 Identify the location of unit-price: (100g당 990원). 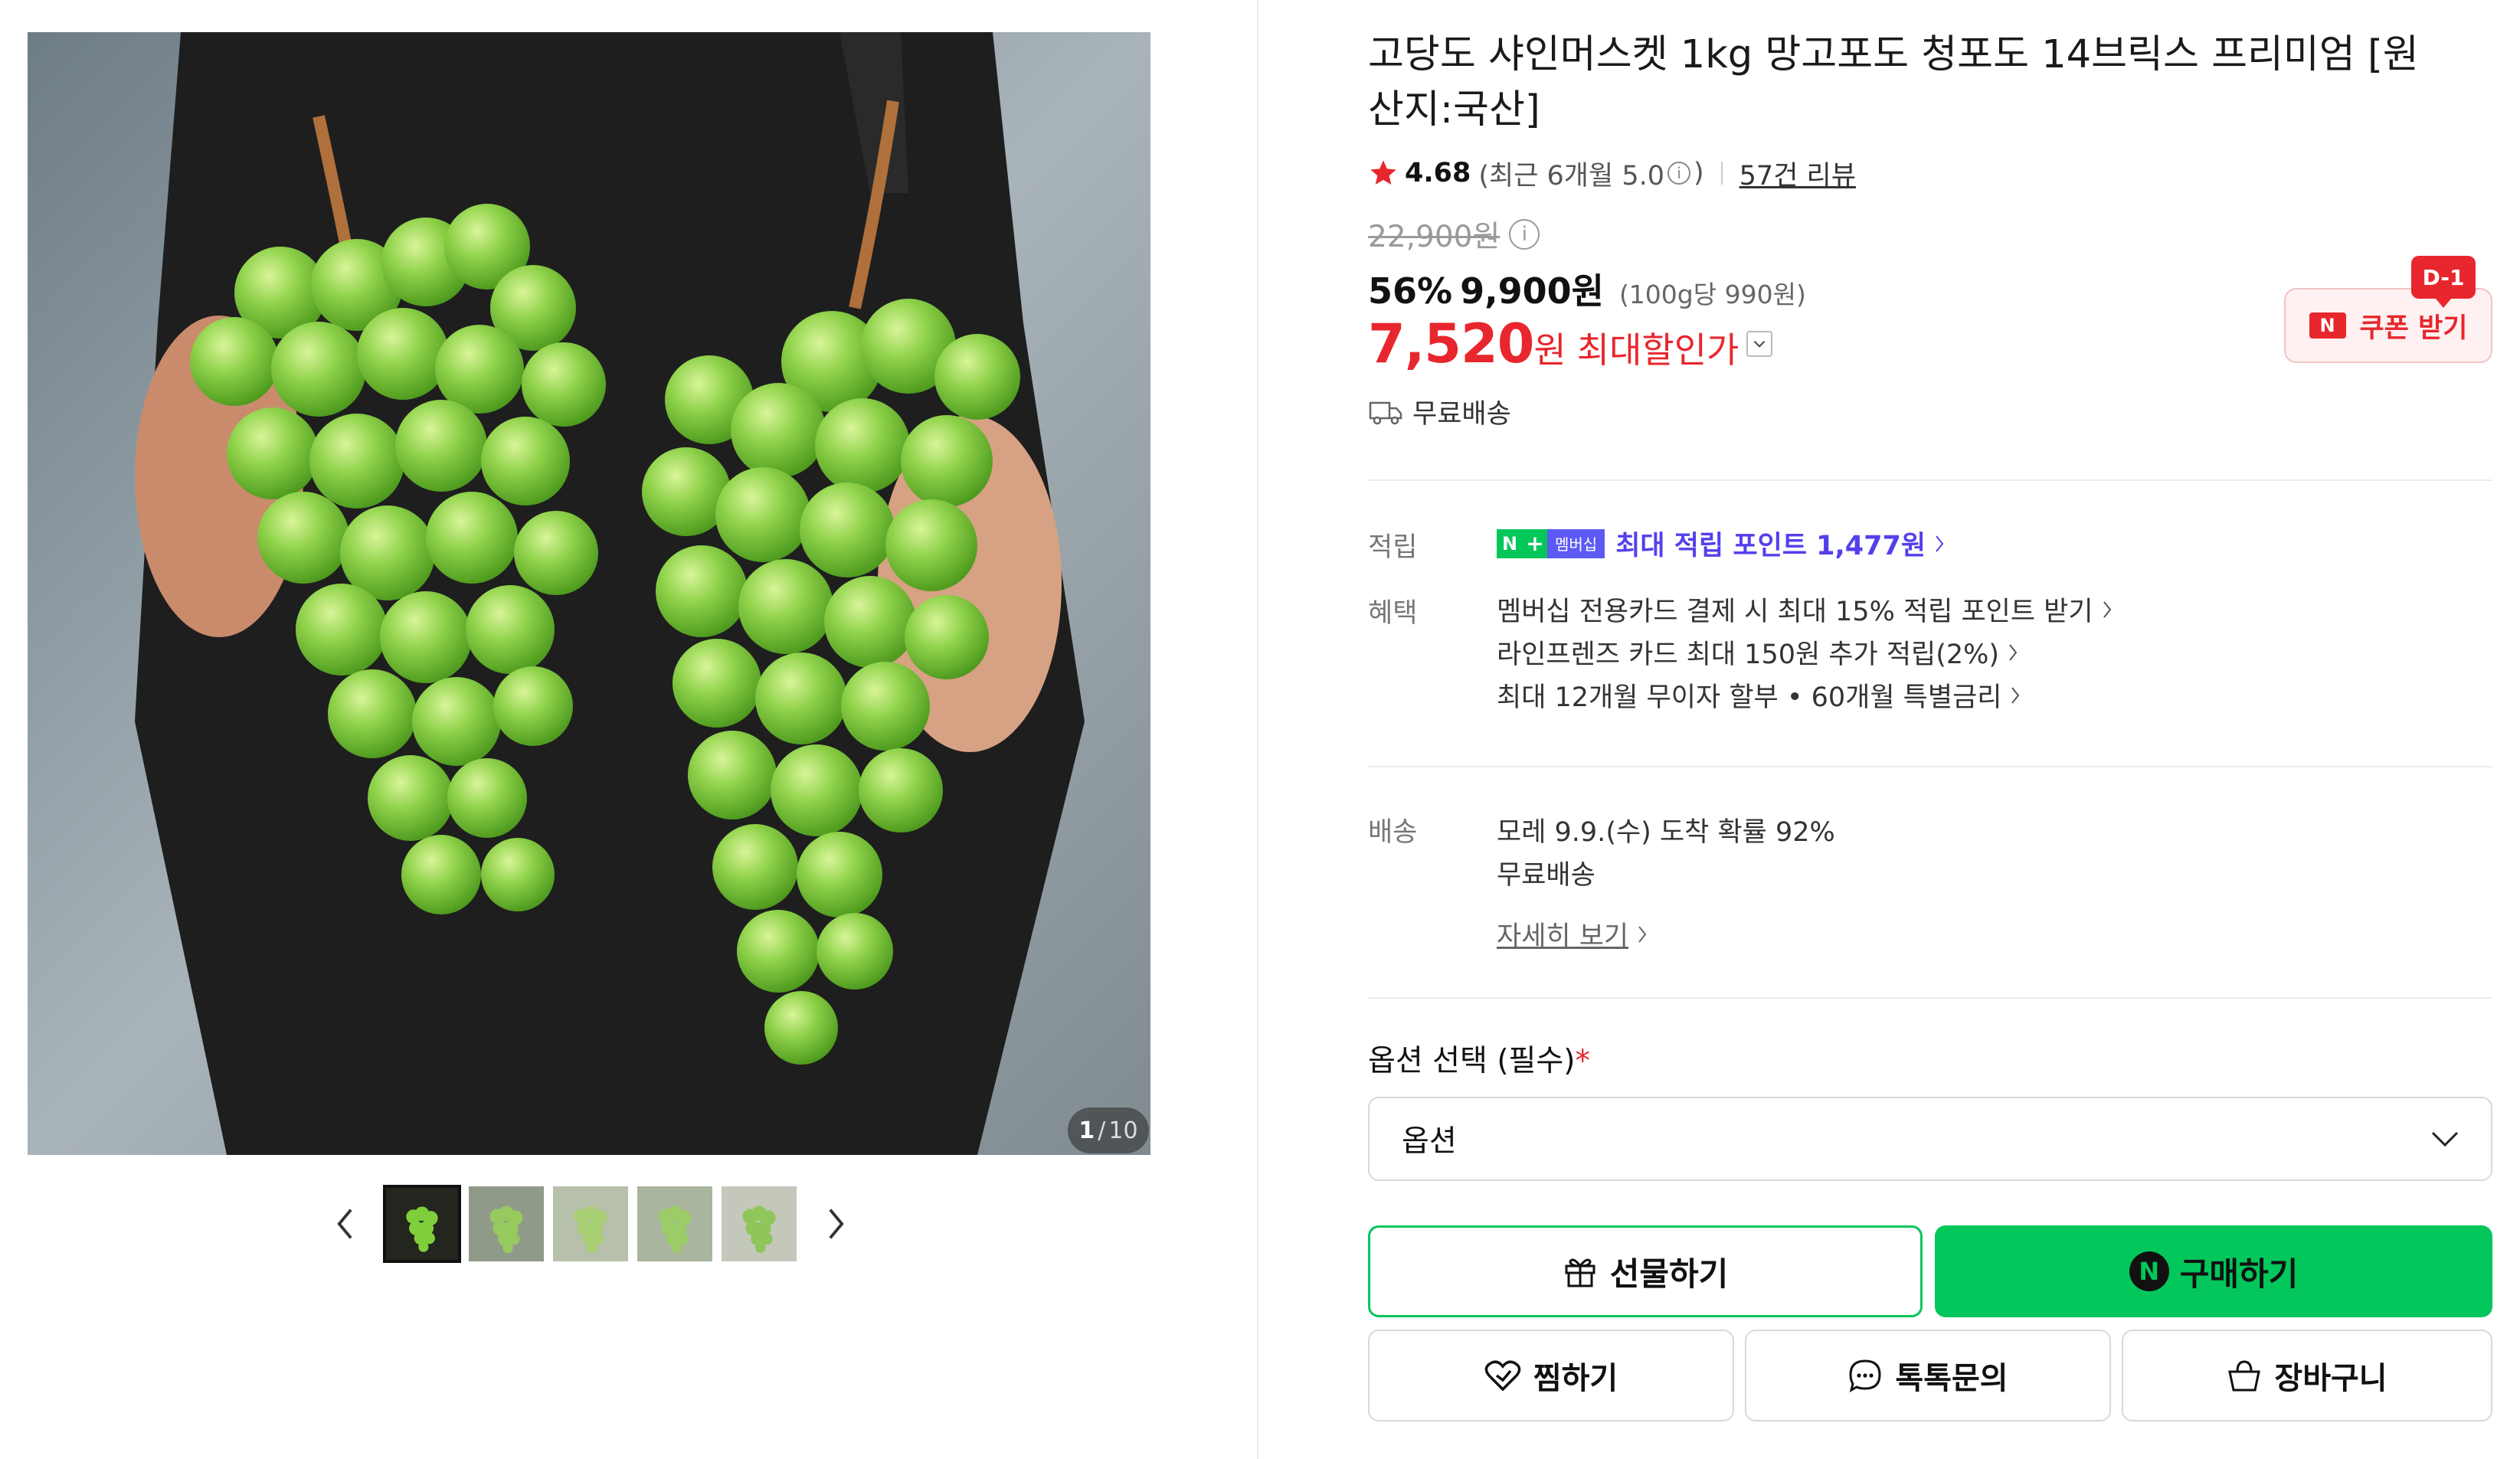
(1712, 295).